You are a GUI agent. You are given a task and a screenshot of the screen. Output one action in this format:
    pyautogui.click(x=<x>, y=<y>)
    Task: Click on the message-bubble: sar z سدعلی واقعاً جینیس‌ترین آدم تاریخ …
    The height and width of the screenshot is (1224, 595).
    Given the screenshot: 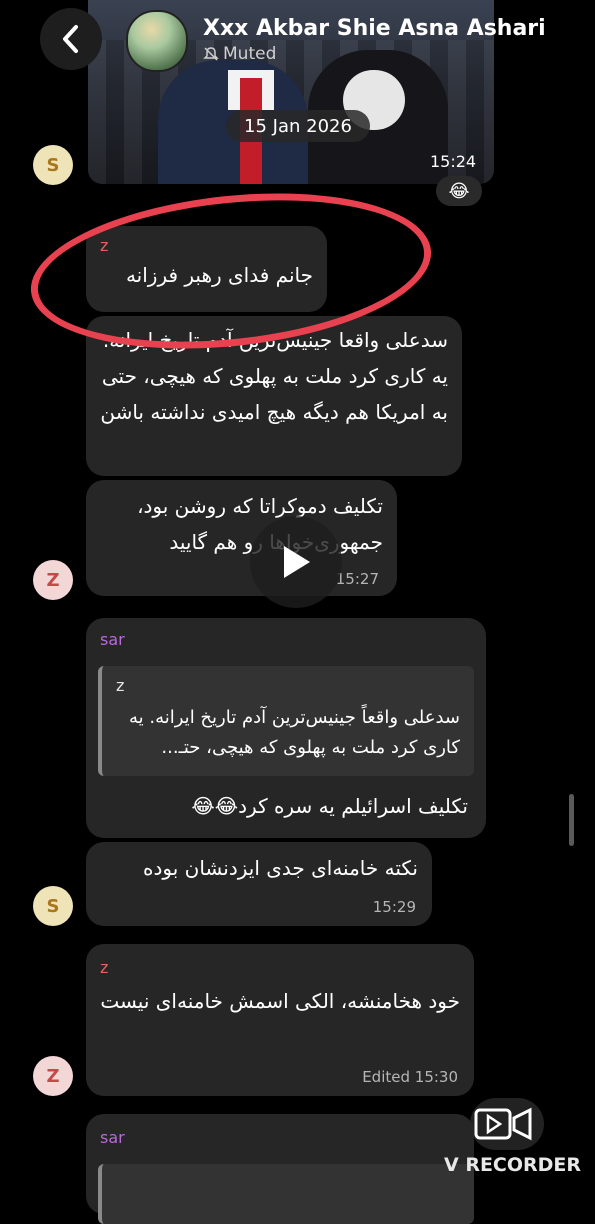 What is the action you would take?
    pyautogui.click(x=286, y=728)
    